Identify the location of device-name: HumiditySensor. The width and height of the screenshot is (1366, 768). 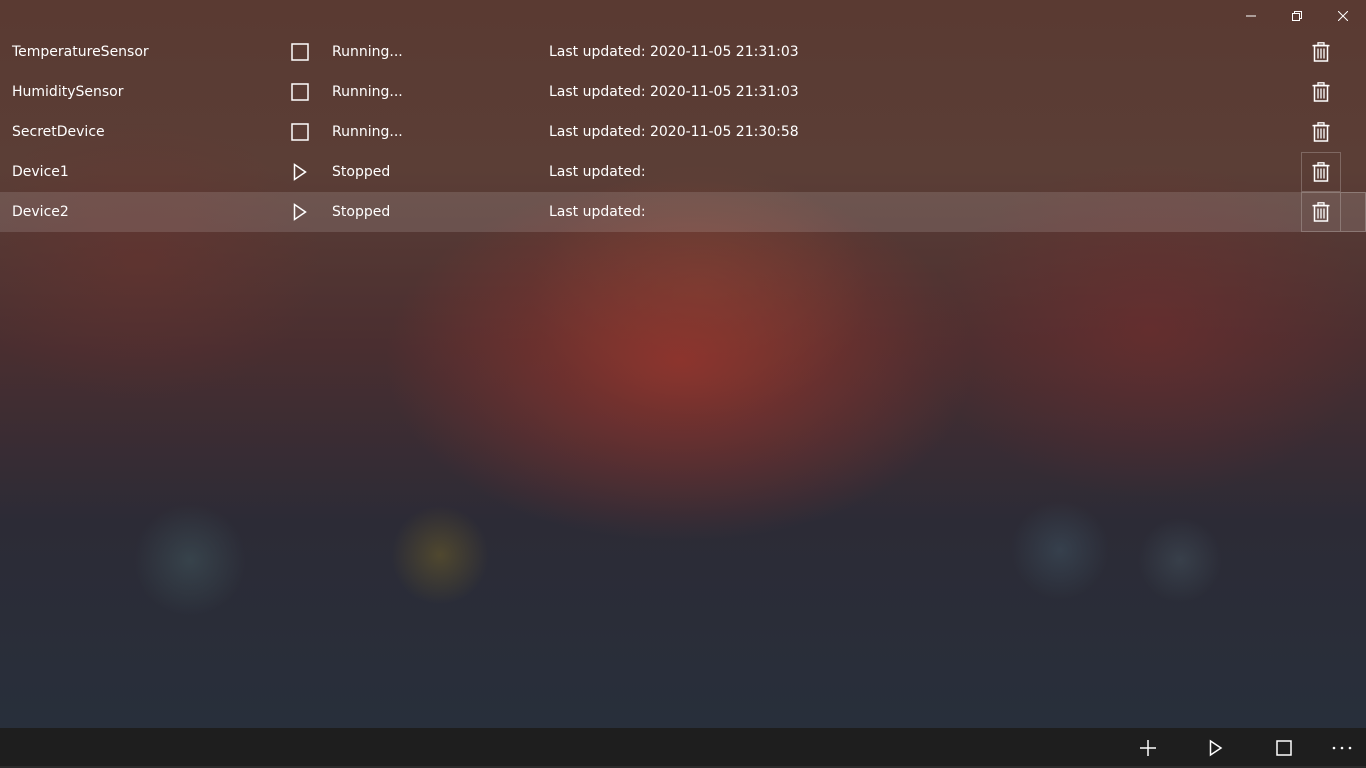
(68, 92).